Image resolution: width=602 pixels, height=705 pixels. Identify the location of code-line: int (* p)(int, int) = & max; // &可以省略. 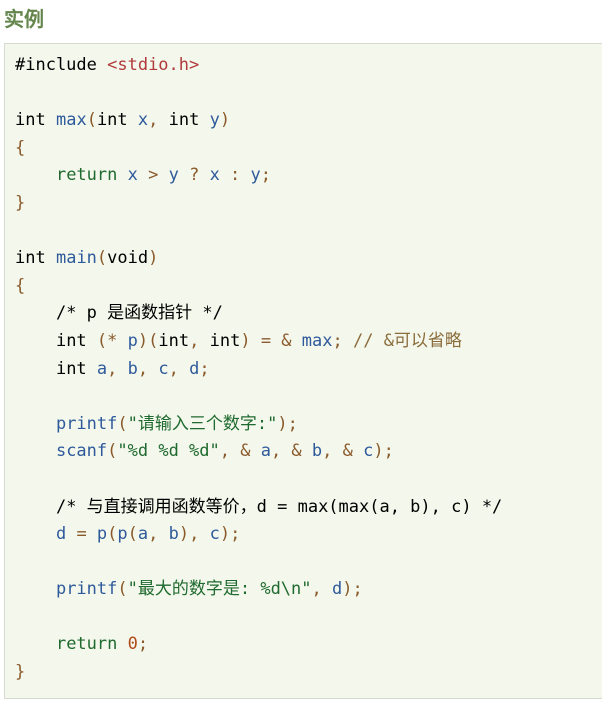
(258, 342).